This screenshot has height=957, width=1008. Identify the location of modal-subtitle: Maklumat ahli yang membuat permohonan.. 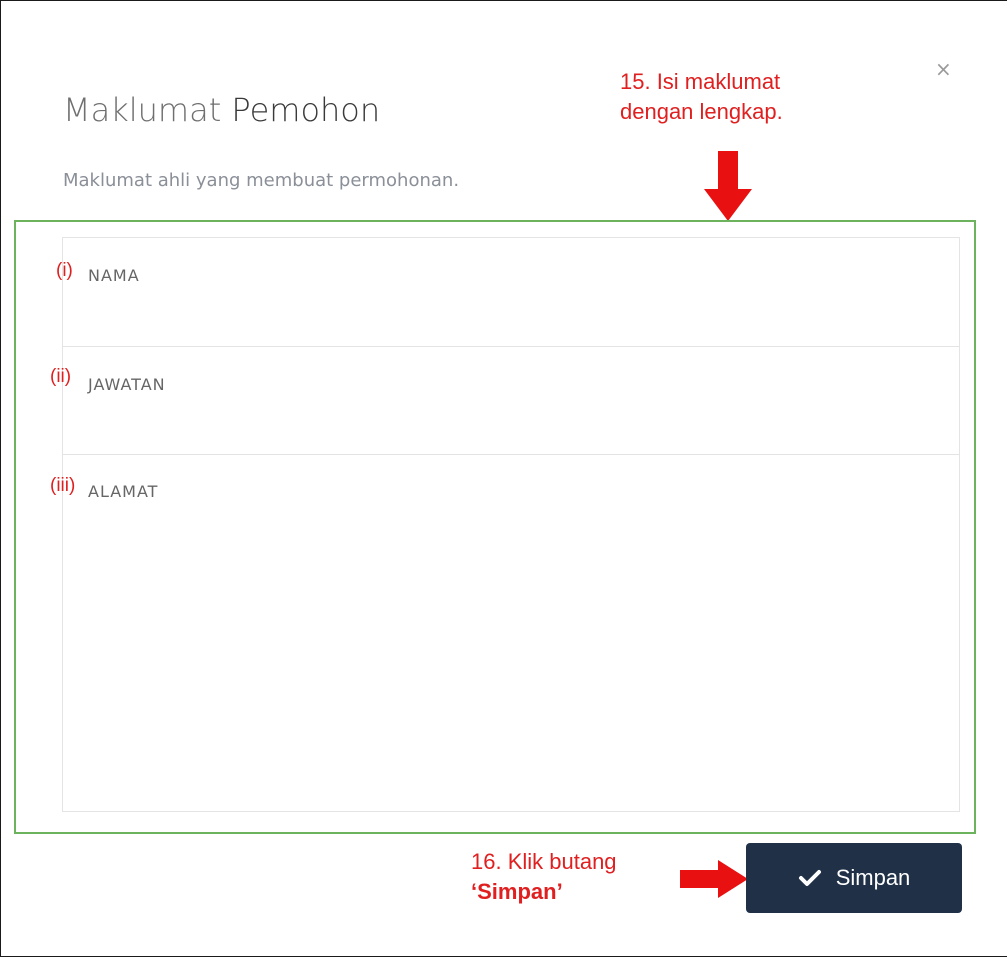
(261, 180).